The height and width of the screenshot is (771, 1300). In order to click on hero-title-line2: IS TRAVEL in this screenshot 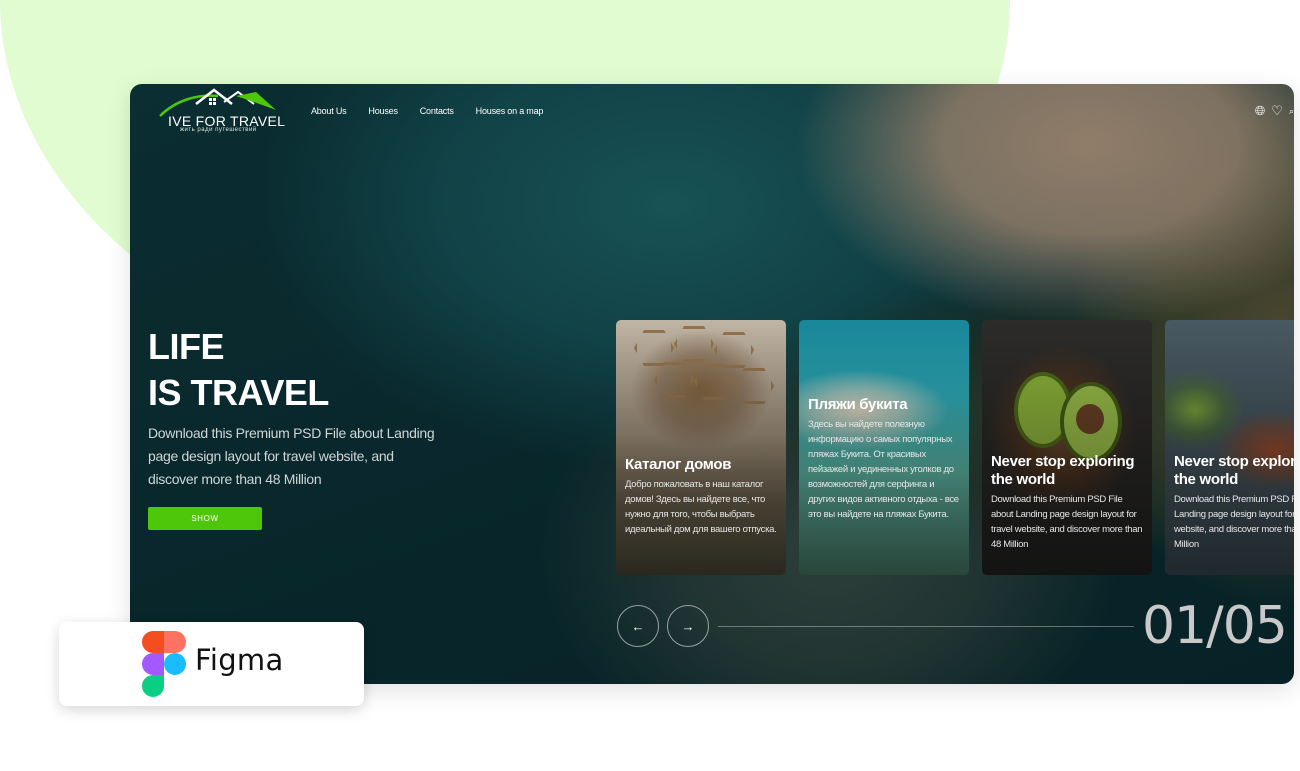, I will do `click(238, 392)`.